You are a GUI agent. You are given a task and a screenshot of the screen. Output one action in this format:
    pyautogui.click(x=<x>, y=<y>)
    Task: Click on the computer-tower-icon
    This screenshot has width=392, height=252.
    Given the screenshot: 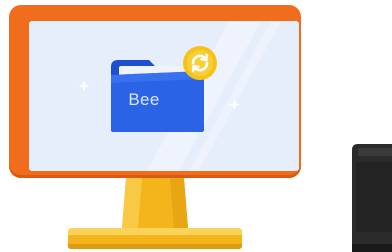 What is the action you would take?
    pyautogui.click(x=372, y=198)
    